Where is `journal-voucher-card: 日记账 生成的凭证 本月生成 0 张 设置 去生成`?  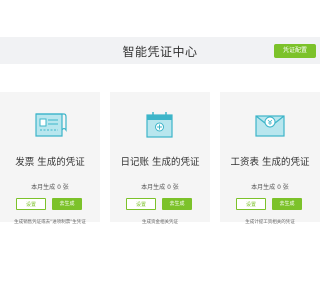
journal-voucher-card: 日记账 生成的凭证 本月生成 0 张 设置 去生成 is located at coordinates (160, 157).